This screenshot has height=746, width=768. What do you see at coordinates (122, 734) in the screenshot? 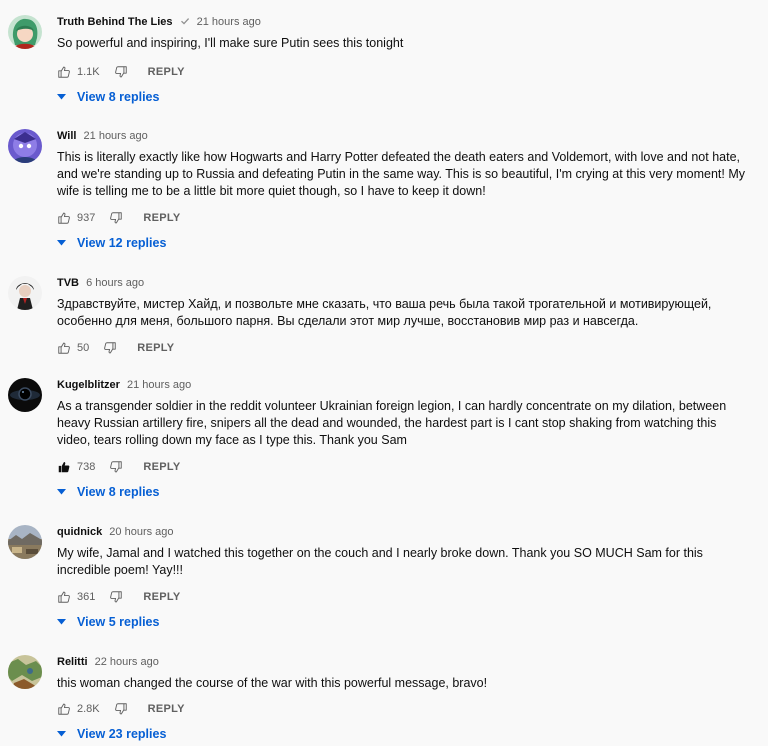
I see `view-replies-label: View 23 replies` at bounding box center [122, 734].